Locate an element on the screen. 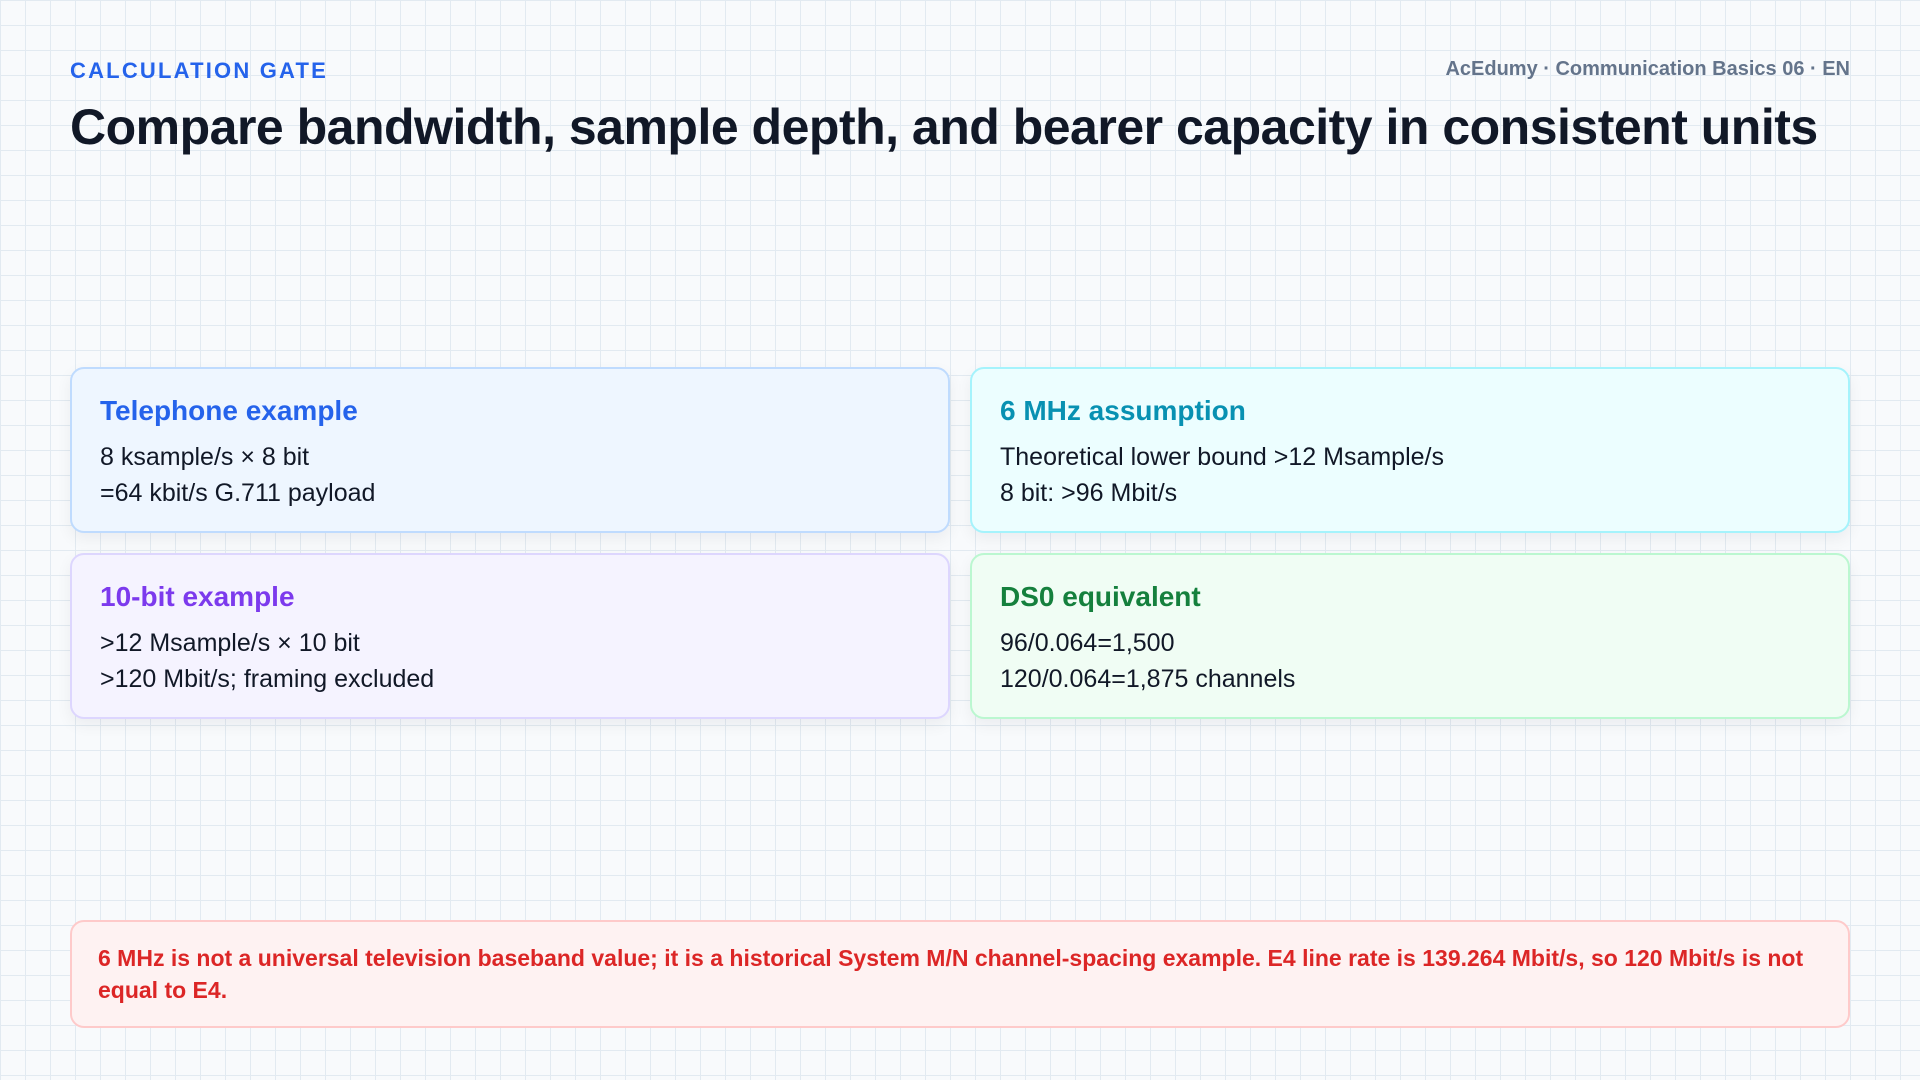 This screenshot has width=1920, height=1080. card-line: 96/0.064=1,500 is located at coordinates (1087, 643).